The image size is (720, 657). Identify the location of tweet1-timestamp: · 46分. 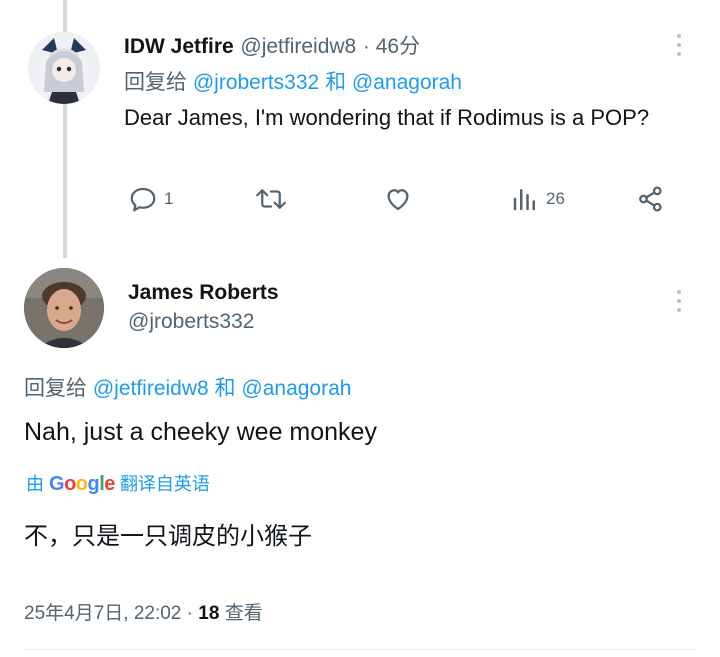
(391, 46).